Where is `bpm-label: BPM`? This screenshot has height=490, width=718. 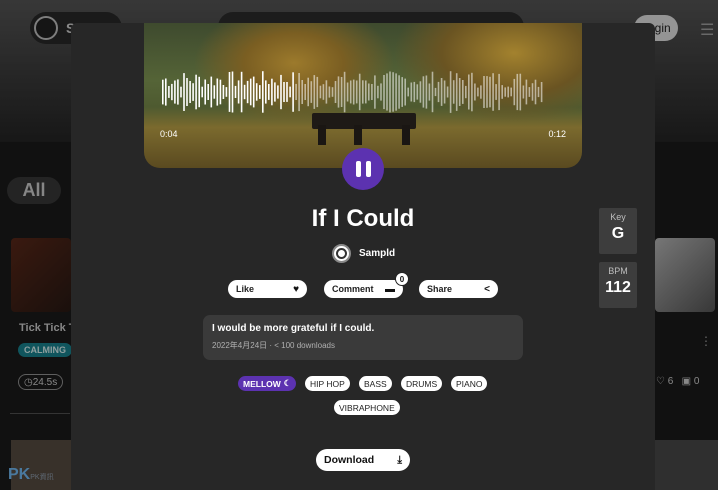 bpm-label: BPM is located at coordinates (618, 271).